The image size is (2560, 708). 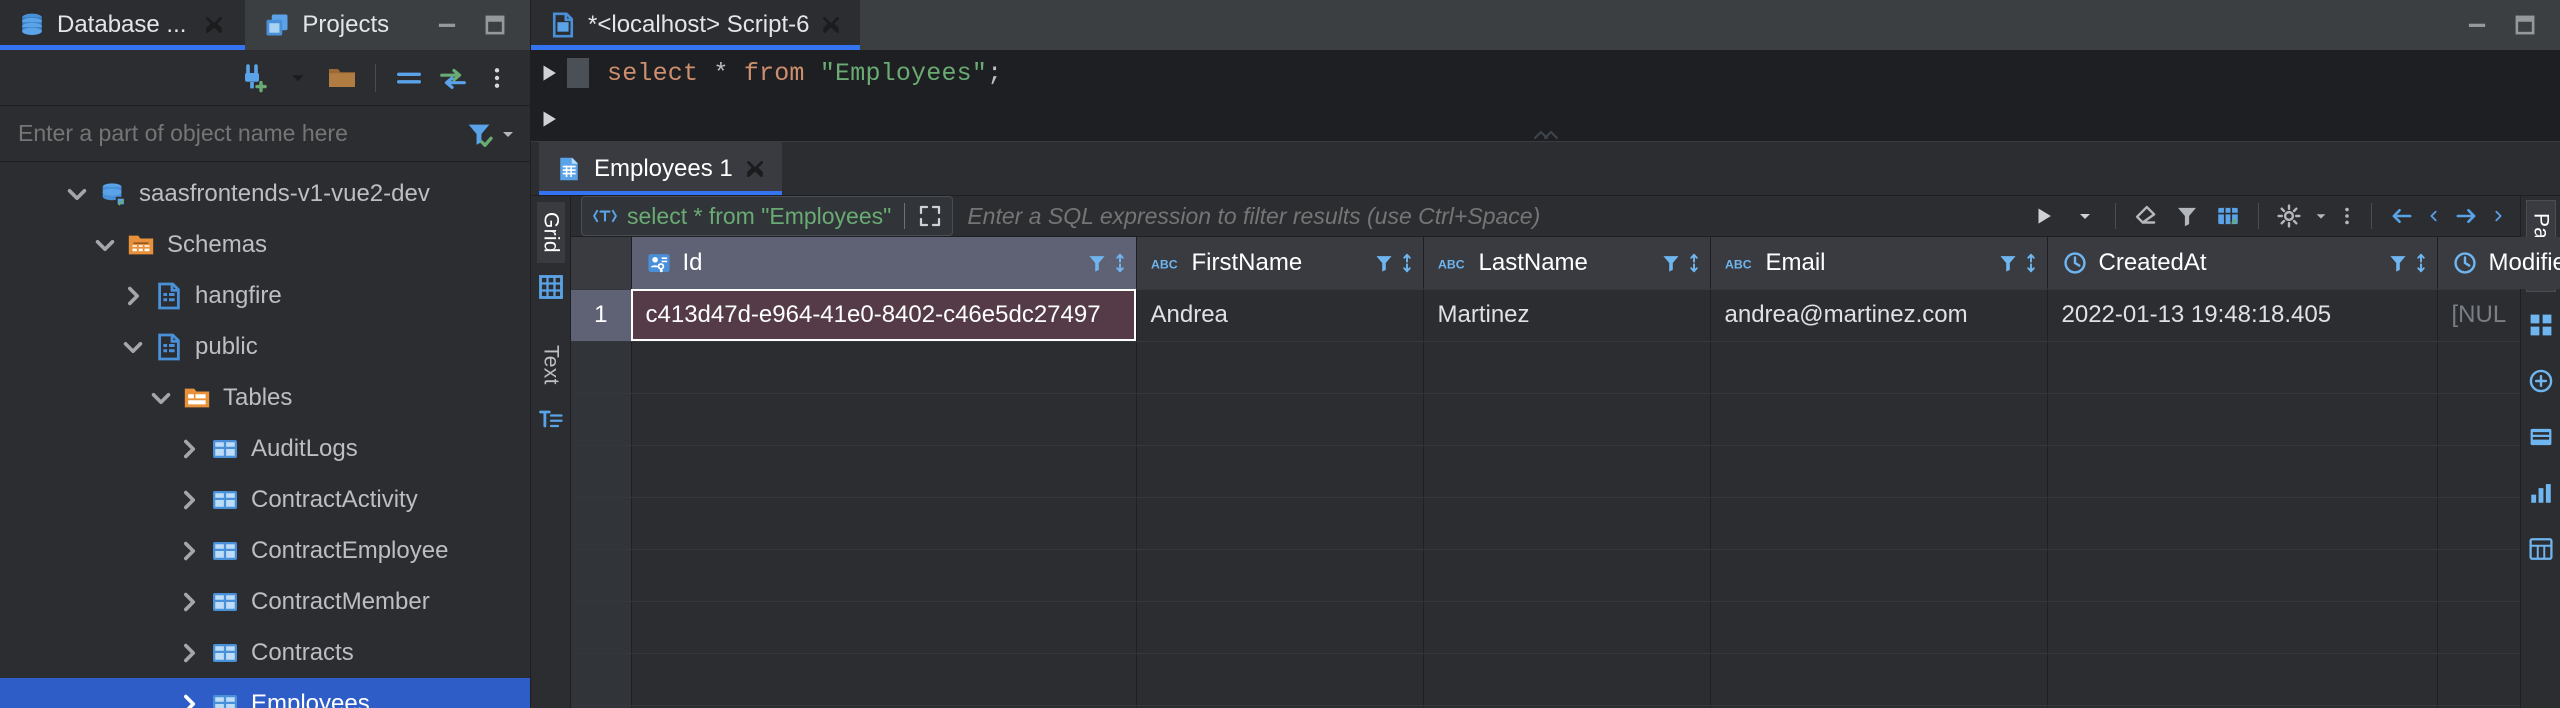 What do you see at coordinates (2044, 216) in the screenshot?
I see `run-filter-button` at bounding box center [2044, 216].